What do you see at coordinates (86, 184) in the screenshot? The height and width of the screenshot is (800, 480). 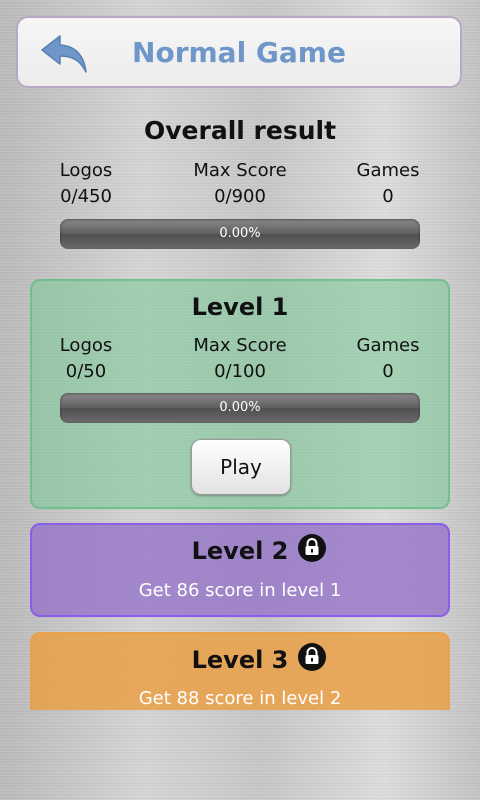 I see `overall-logos-stat: Logos 0/450` at bounding box center [86, 184].